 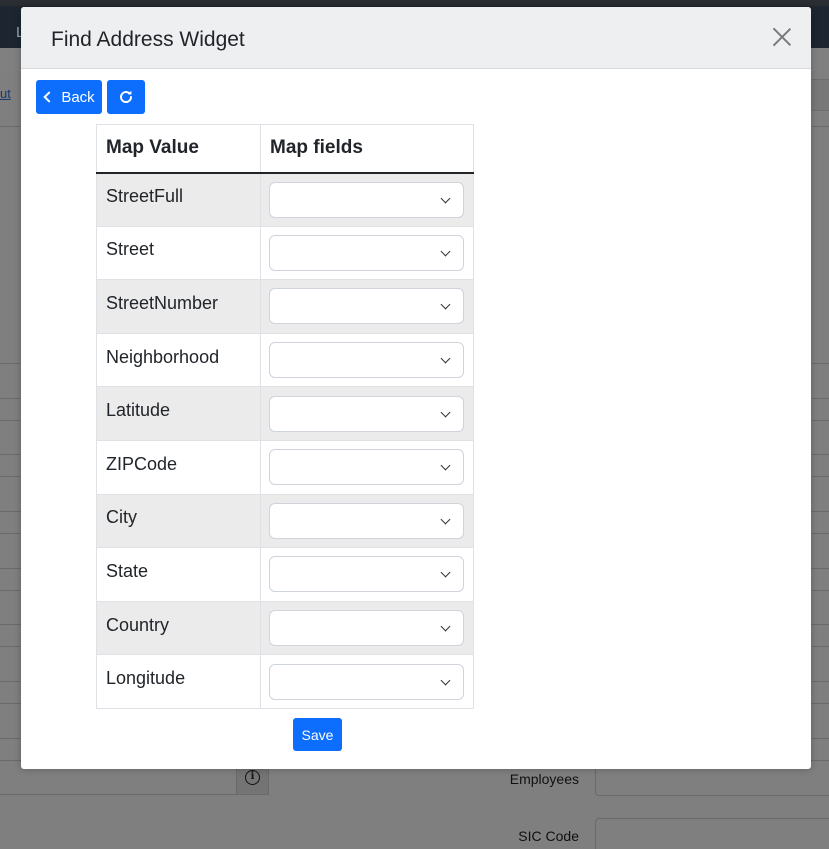 I want to click on column-header-map-fields: Map fields, so click(x=367, y=149).